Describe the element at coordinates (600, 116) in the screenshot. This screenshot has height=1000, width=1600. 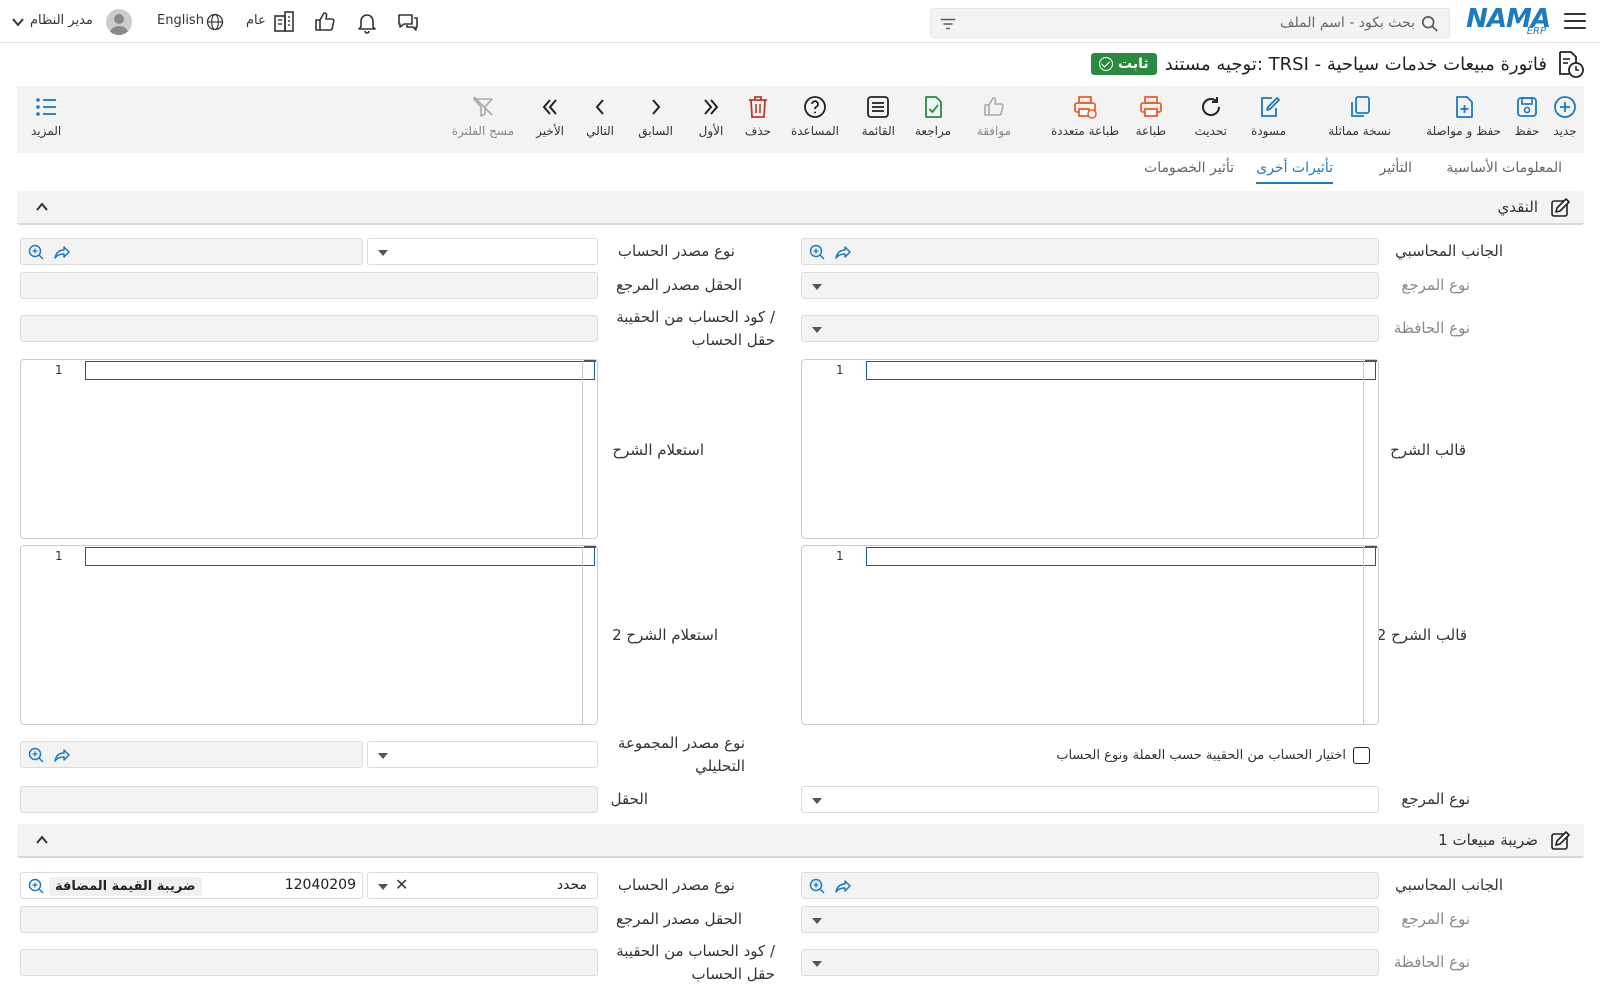
I see `next-button: التالي` at that location.